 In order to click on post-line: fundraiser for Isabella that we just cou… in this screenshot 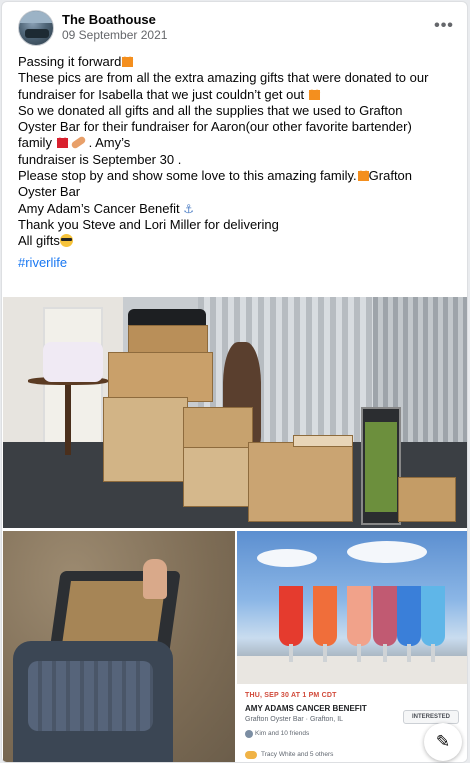, I will do `click(161, 94)`.